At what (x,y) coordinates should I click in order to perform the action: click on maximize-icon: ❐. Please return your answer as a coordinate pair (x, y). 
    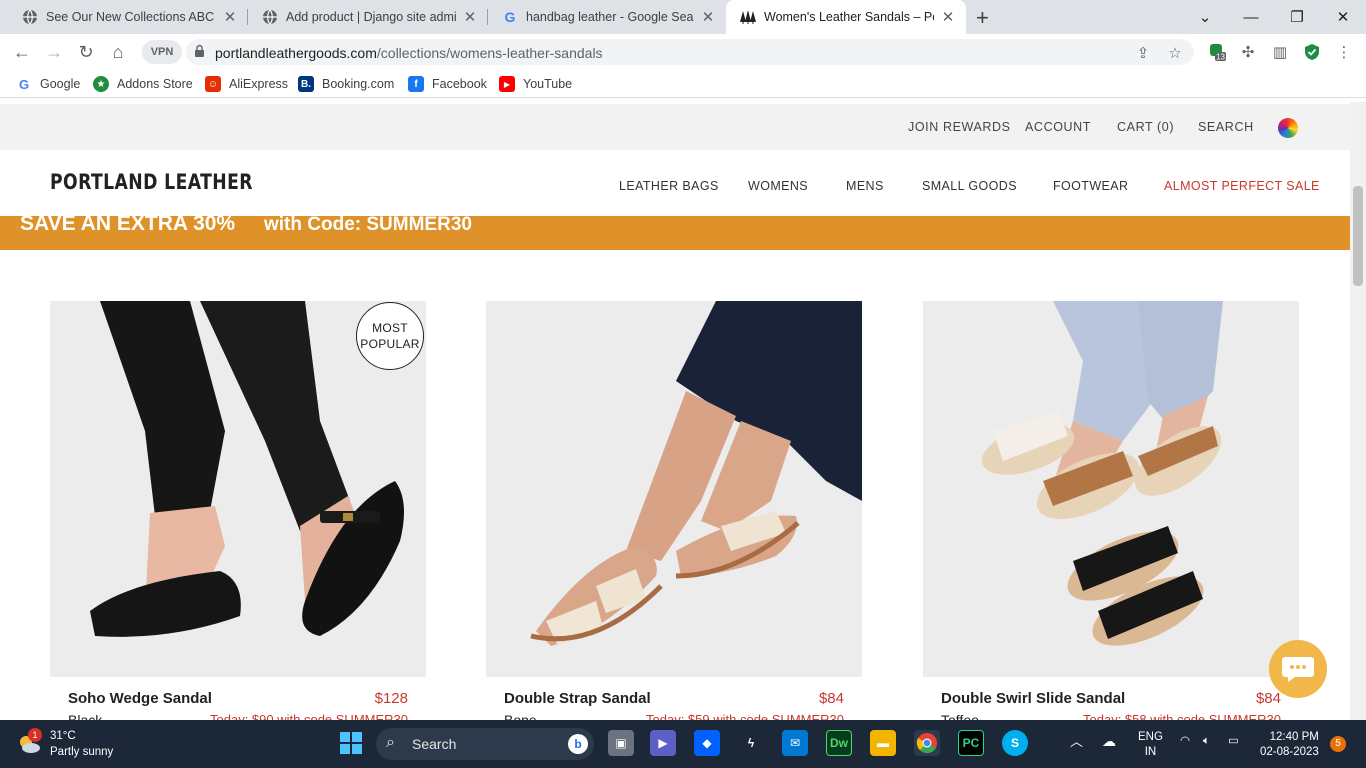
    Looking at the image, I should click on (1297, 17).